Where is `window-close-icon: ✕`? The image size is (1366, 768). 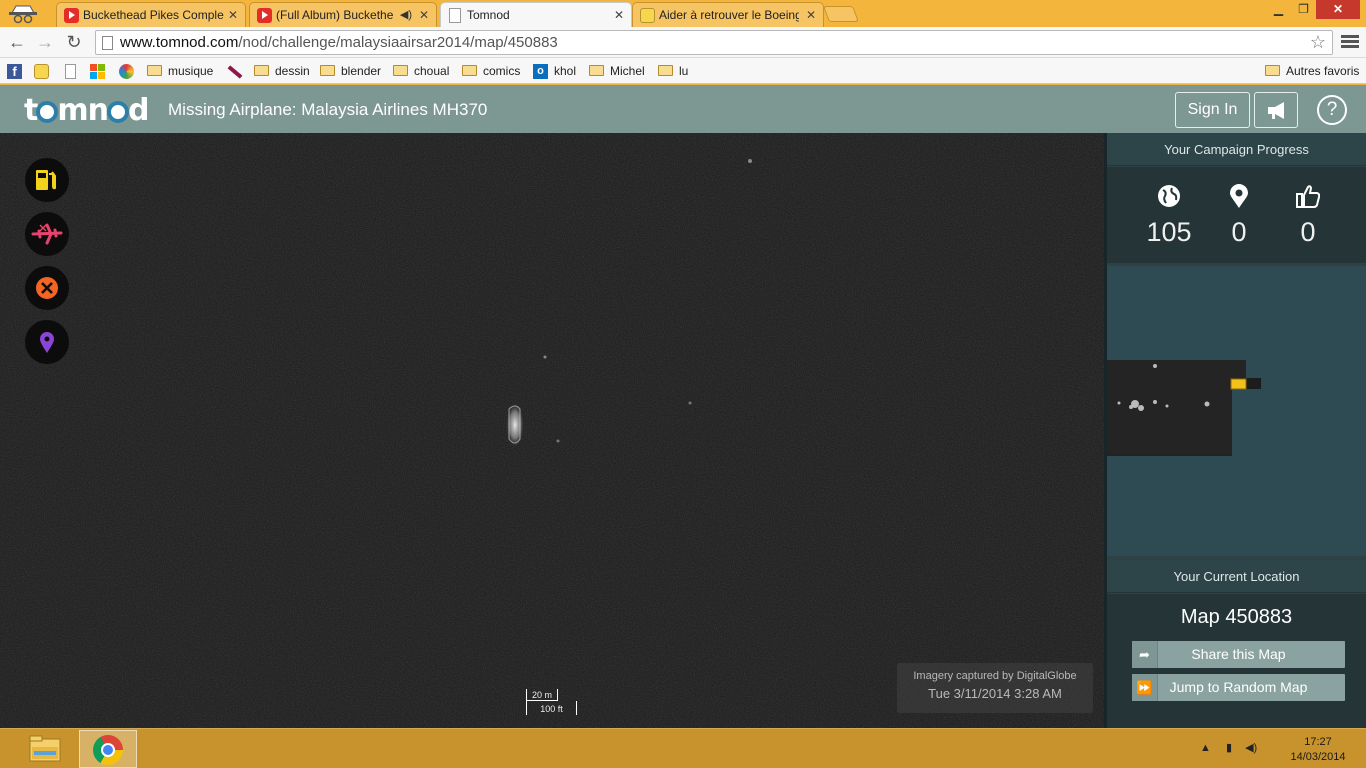 window-close-icon: ✕ is located at coordinates (1338, 9).